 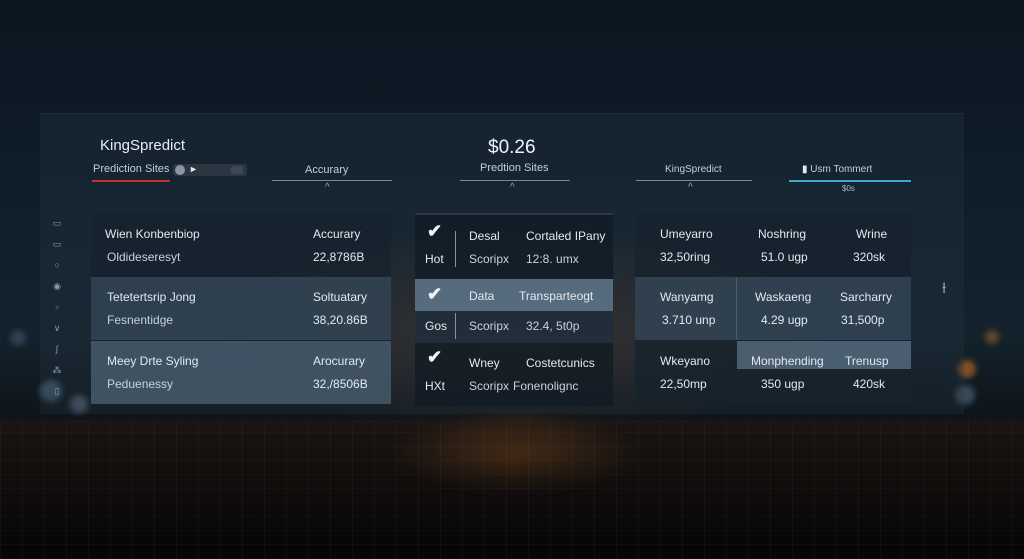 What do you see at coordinates (514, 168) in the screenshot?
I see `tab-predtion-sites: Predtion Sites` at bounding box center [514, 168].